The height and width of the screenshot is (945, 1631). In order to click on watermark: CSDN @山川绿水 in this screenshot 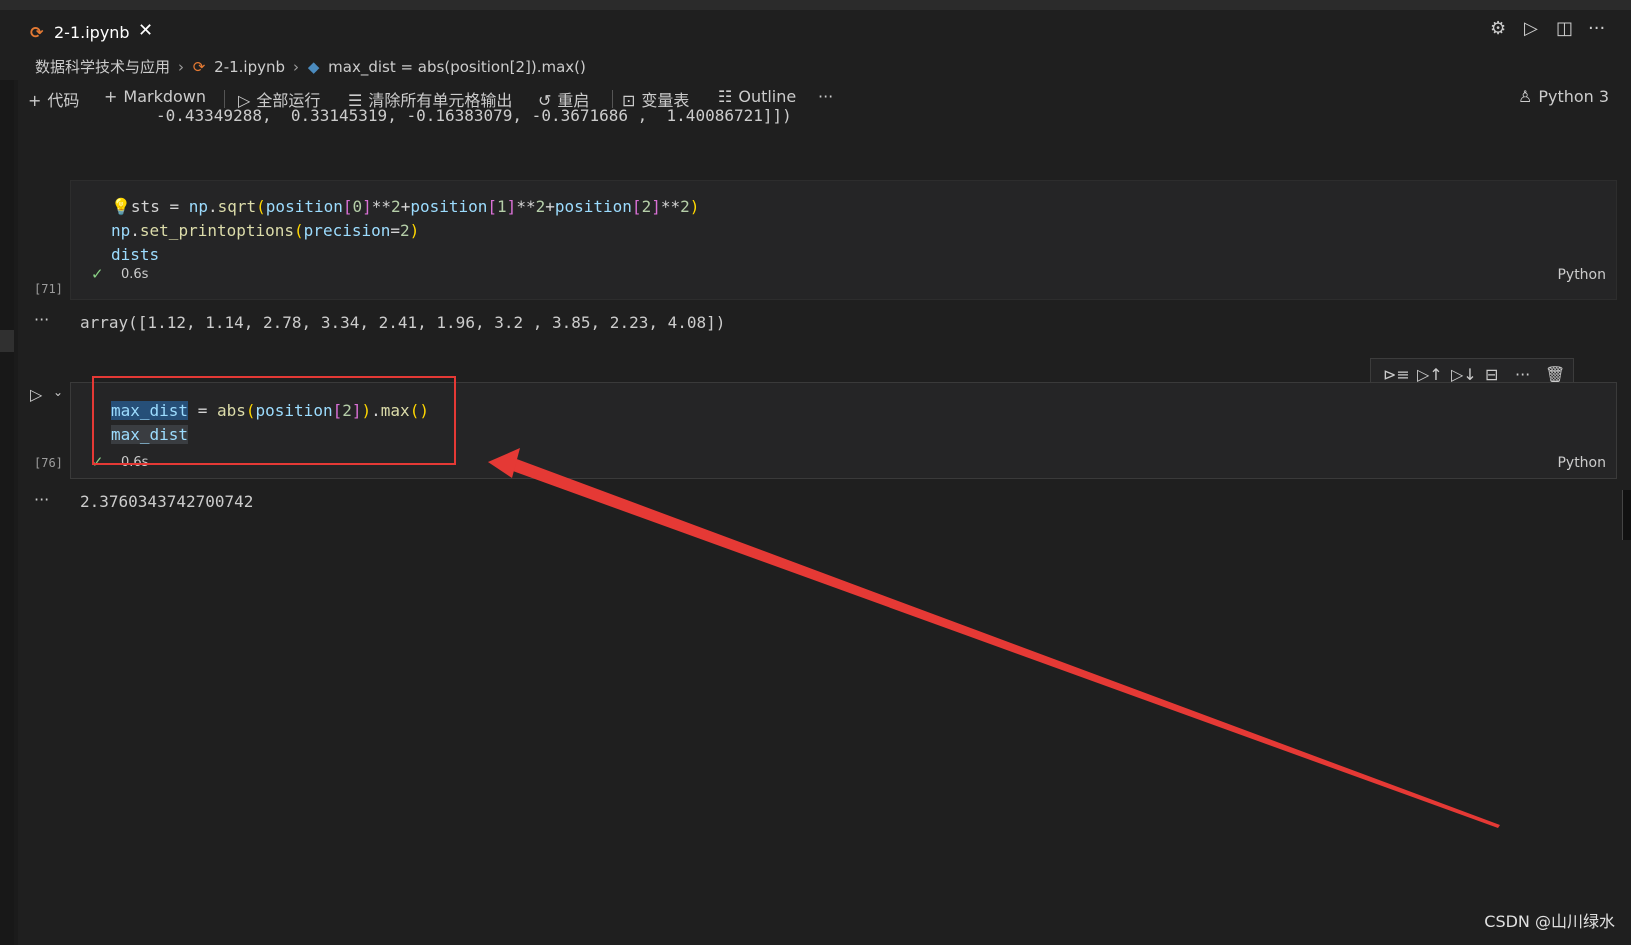, I will do `click(1549, 921)`.